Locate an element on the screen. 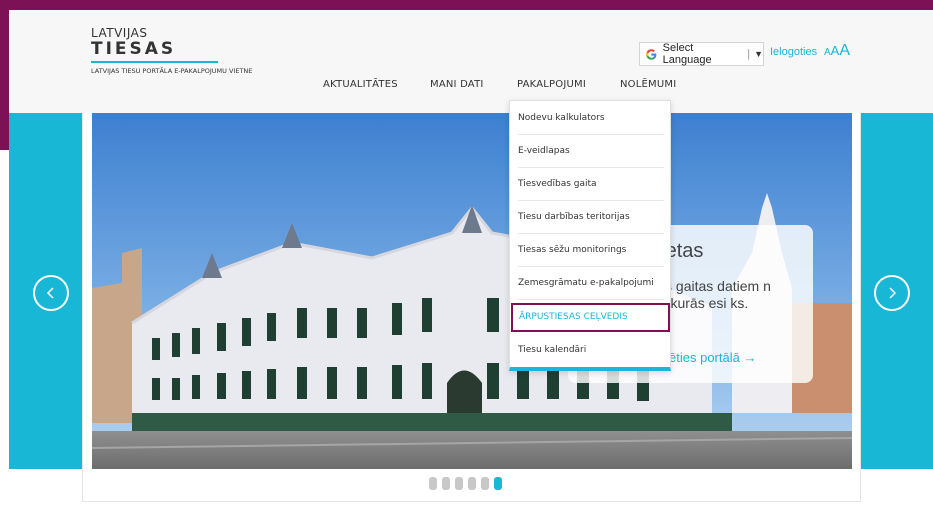  top-brand-bar is located at coordinates (466, 5).